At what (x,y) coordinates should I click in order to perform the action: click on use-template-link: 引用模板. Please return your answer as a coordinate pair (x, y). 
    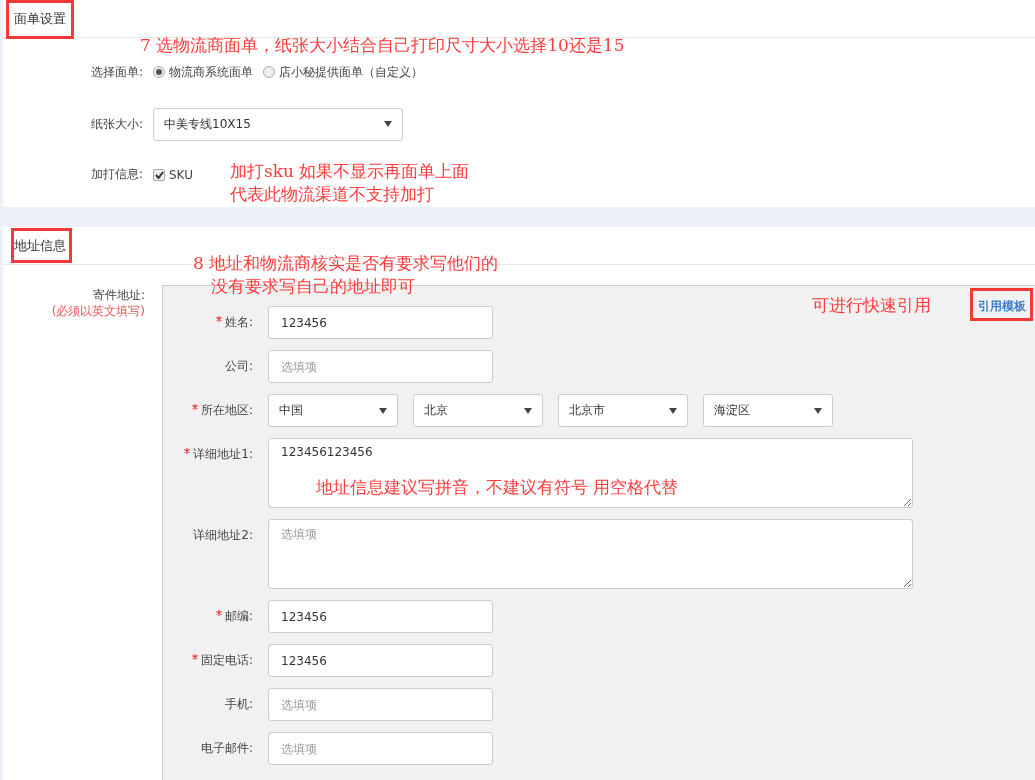
    Looking at the image, I should click on (1002, 306).